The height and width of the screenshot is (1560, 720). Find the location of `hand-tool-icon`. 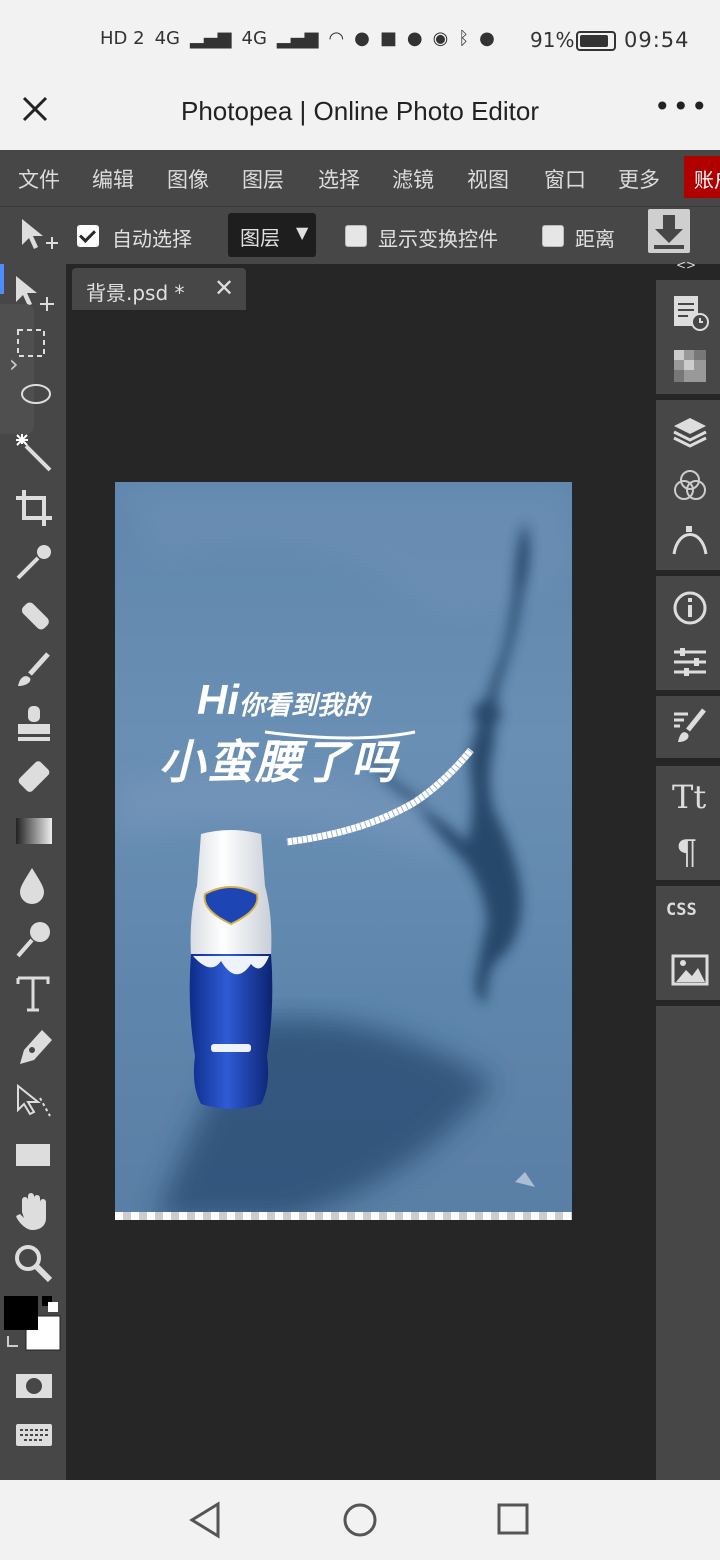

hand-tool-icon is located at coordinates (34, 1210).